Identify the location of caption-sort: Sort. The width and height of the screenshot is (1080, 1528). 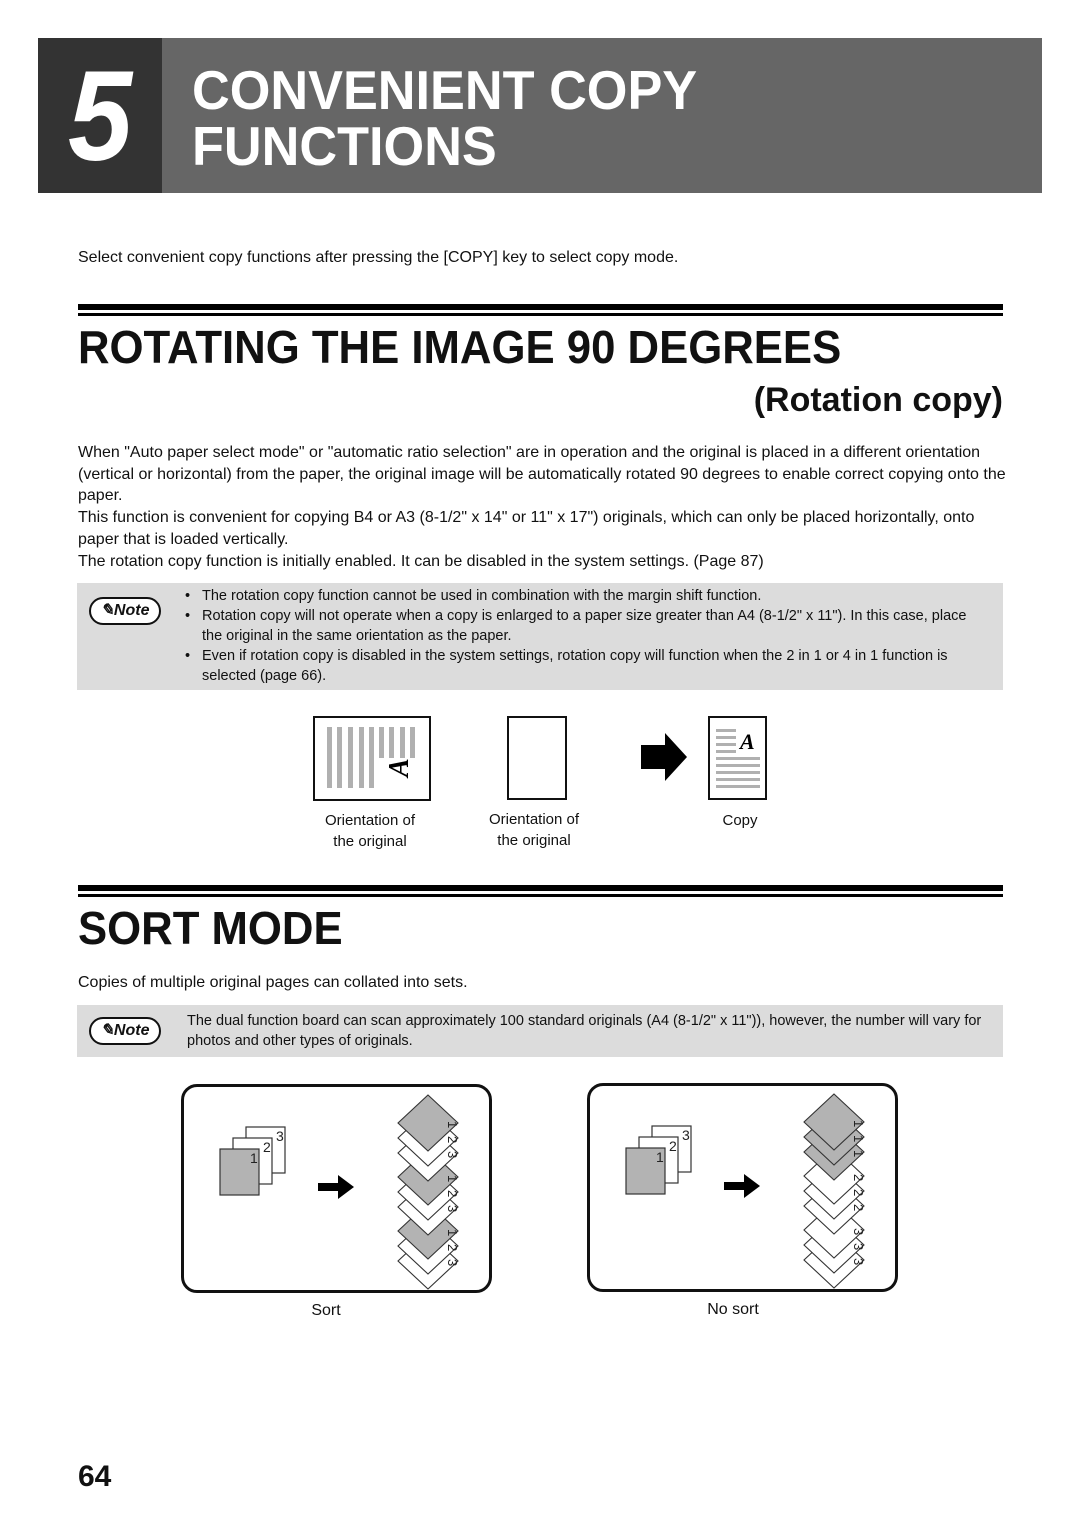
(326, 1310).